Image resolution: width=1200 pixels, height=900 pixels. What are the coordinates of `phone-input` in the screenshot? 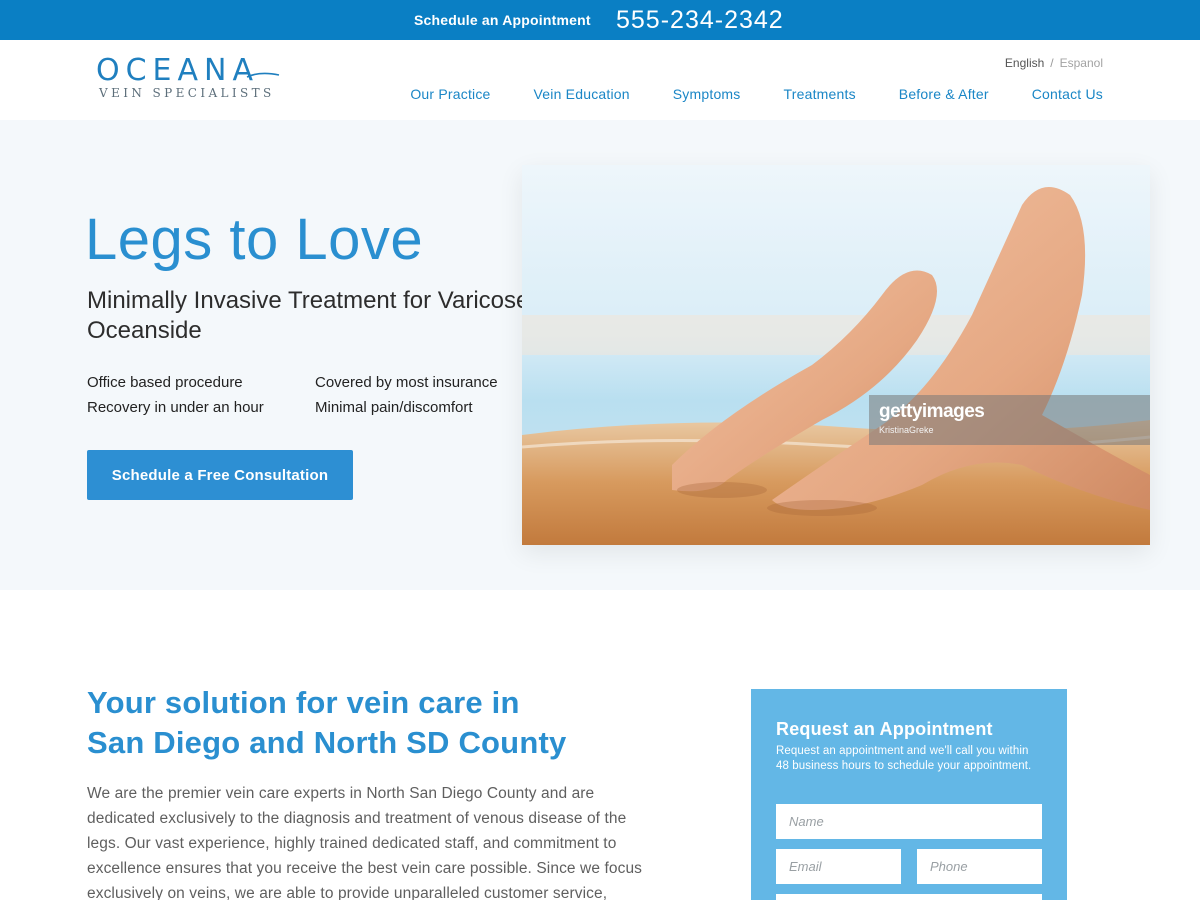 It's located at (979, 866).